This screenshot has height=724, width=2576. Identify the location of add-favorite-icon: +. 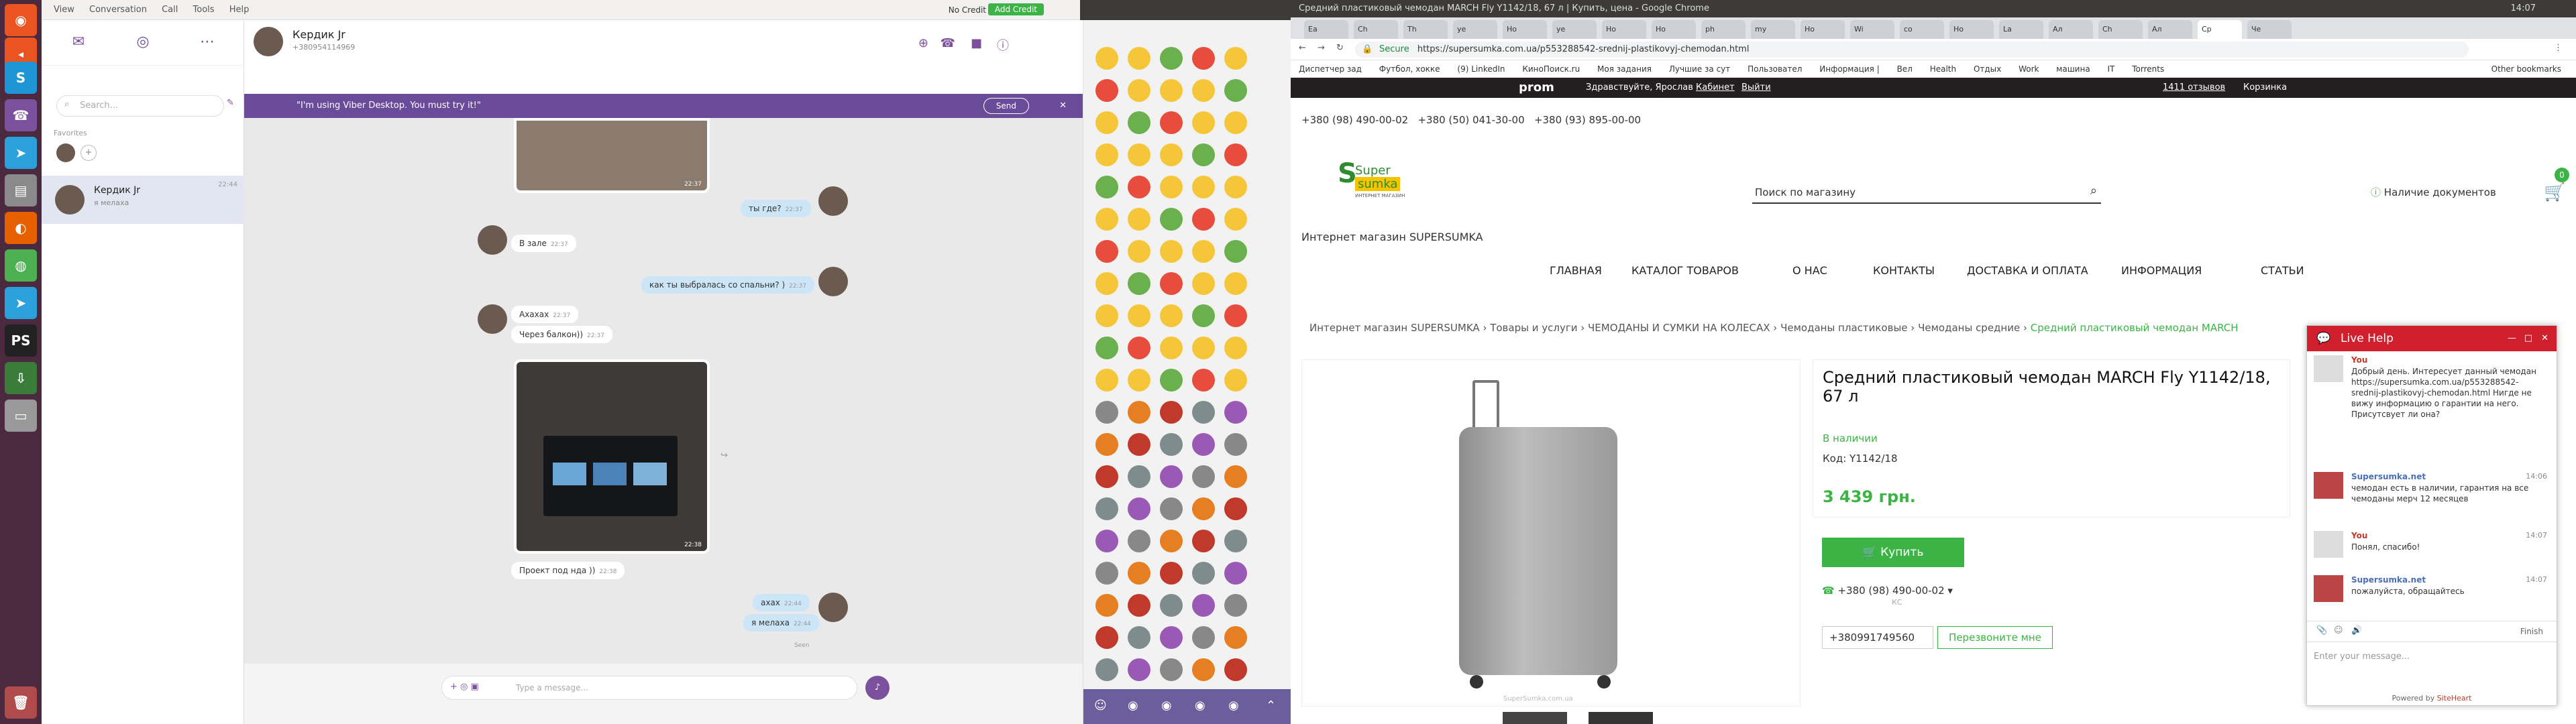
(88, 153).